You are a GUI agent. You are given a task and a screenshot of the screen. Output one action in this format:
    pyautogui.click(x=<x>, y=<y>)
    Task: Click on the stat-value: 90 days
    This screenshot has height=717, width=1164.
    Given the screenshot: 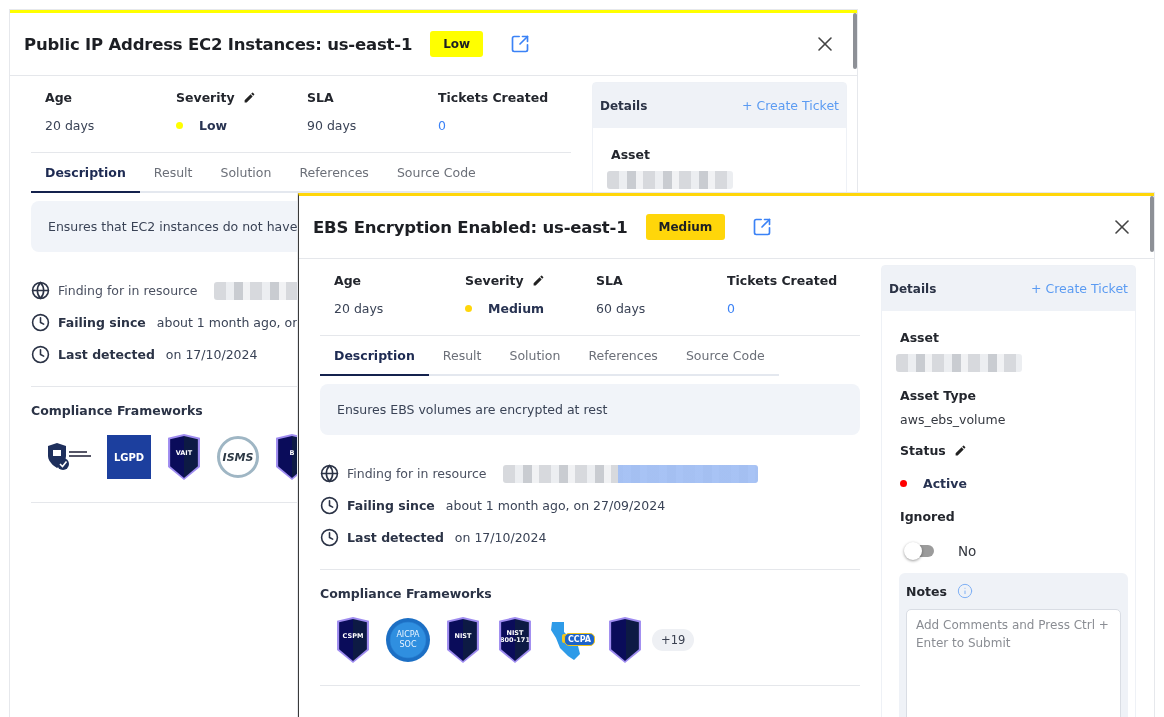 What is the action you would take?
    pyautogui.click(x=332, y=125)
    